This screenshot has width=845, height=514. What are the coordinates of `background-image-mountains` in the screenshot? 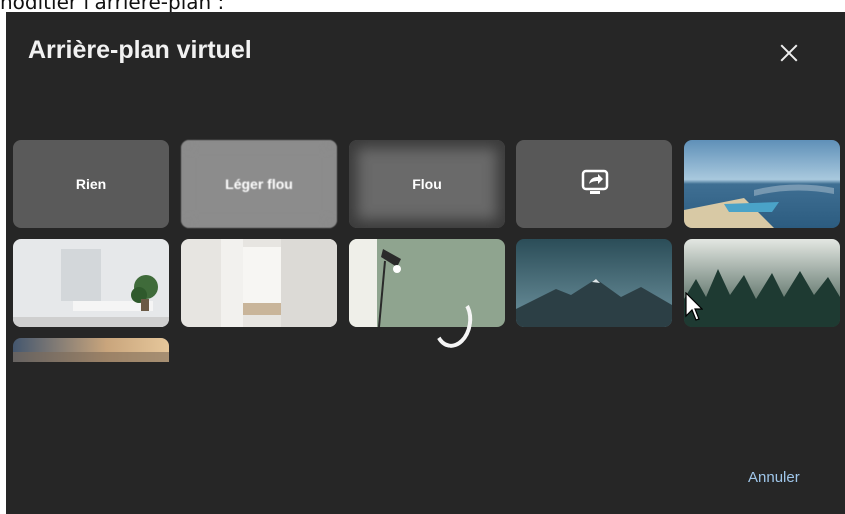 It's located at (594, 283).